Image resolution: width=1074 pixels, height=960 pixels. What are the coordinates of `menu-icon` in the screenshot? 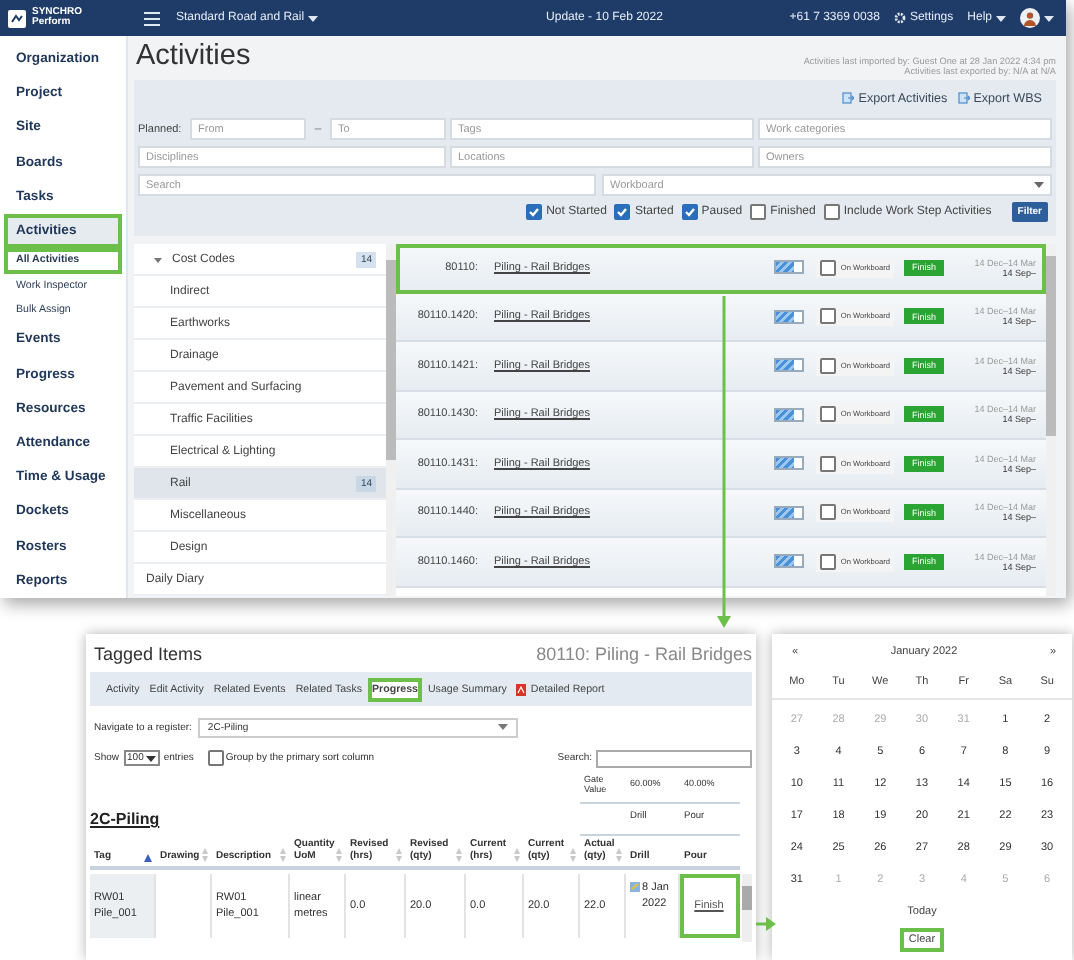 It's located at (152, 18).